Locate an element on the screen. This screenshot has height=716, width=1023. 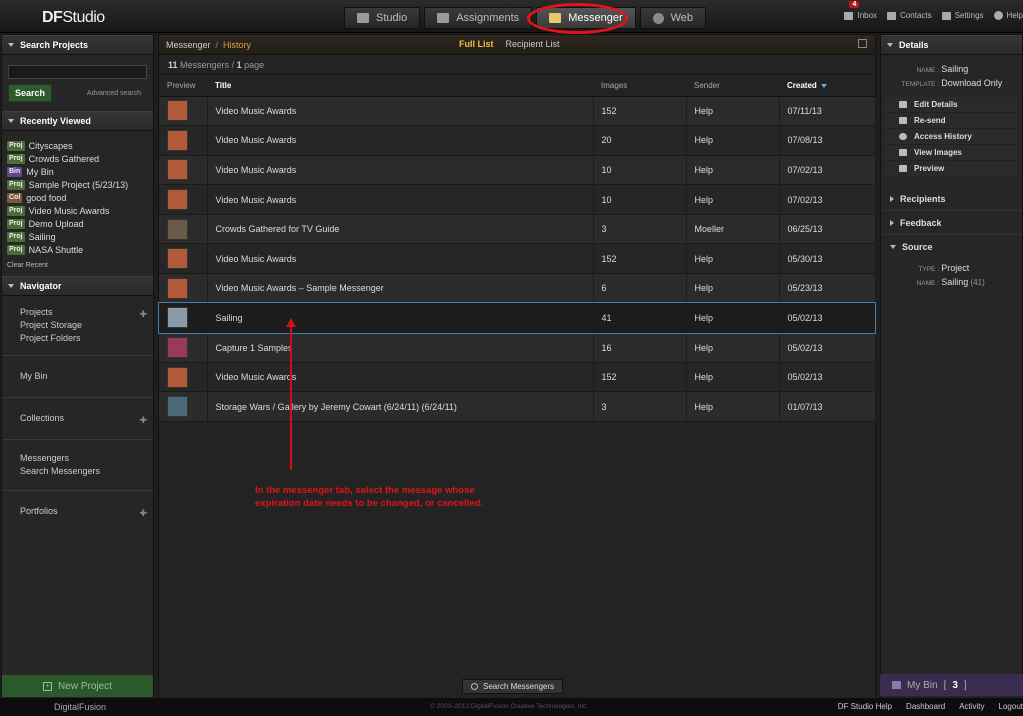
row-images: 152 is located at coordinates (640, 111).